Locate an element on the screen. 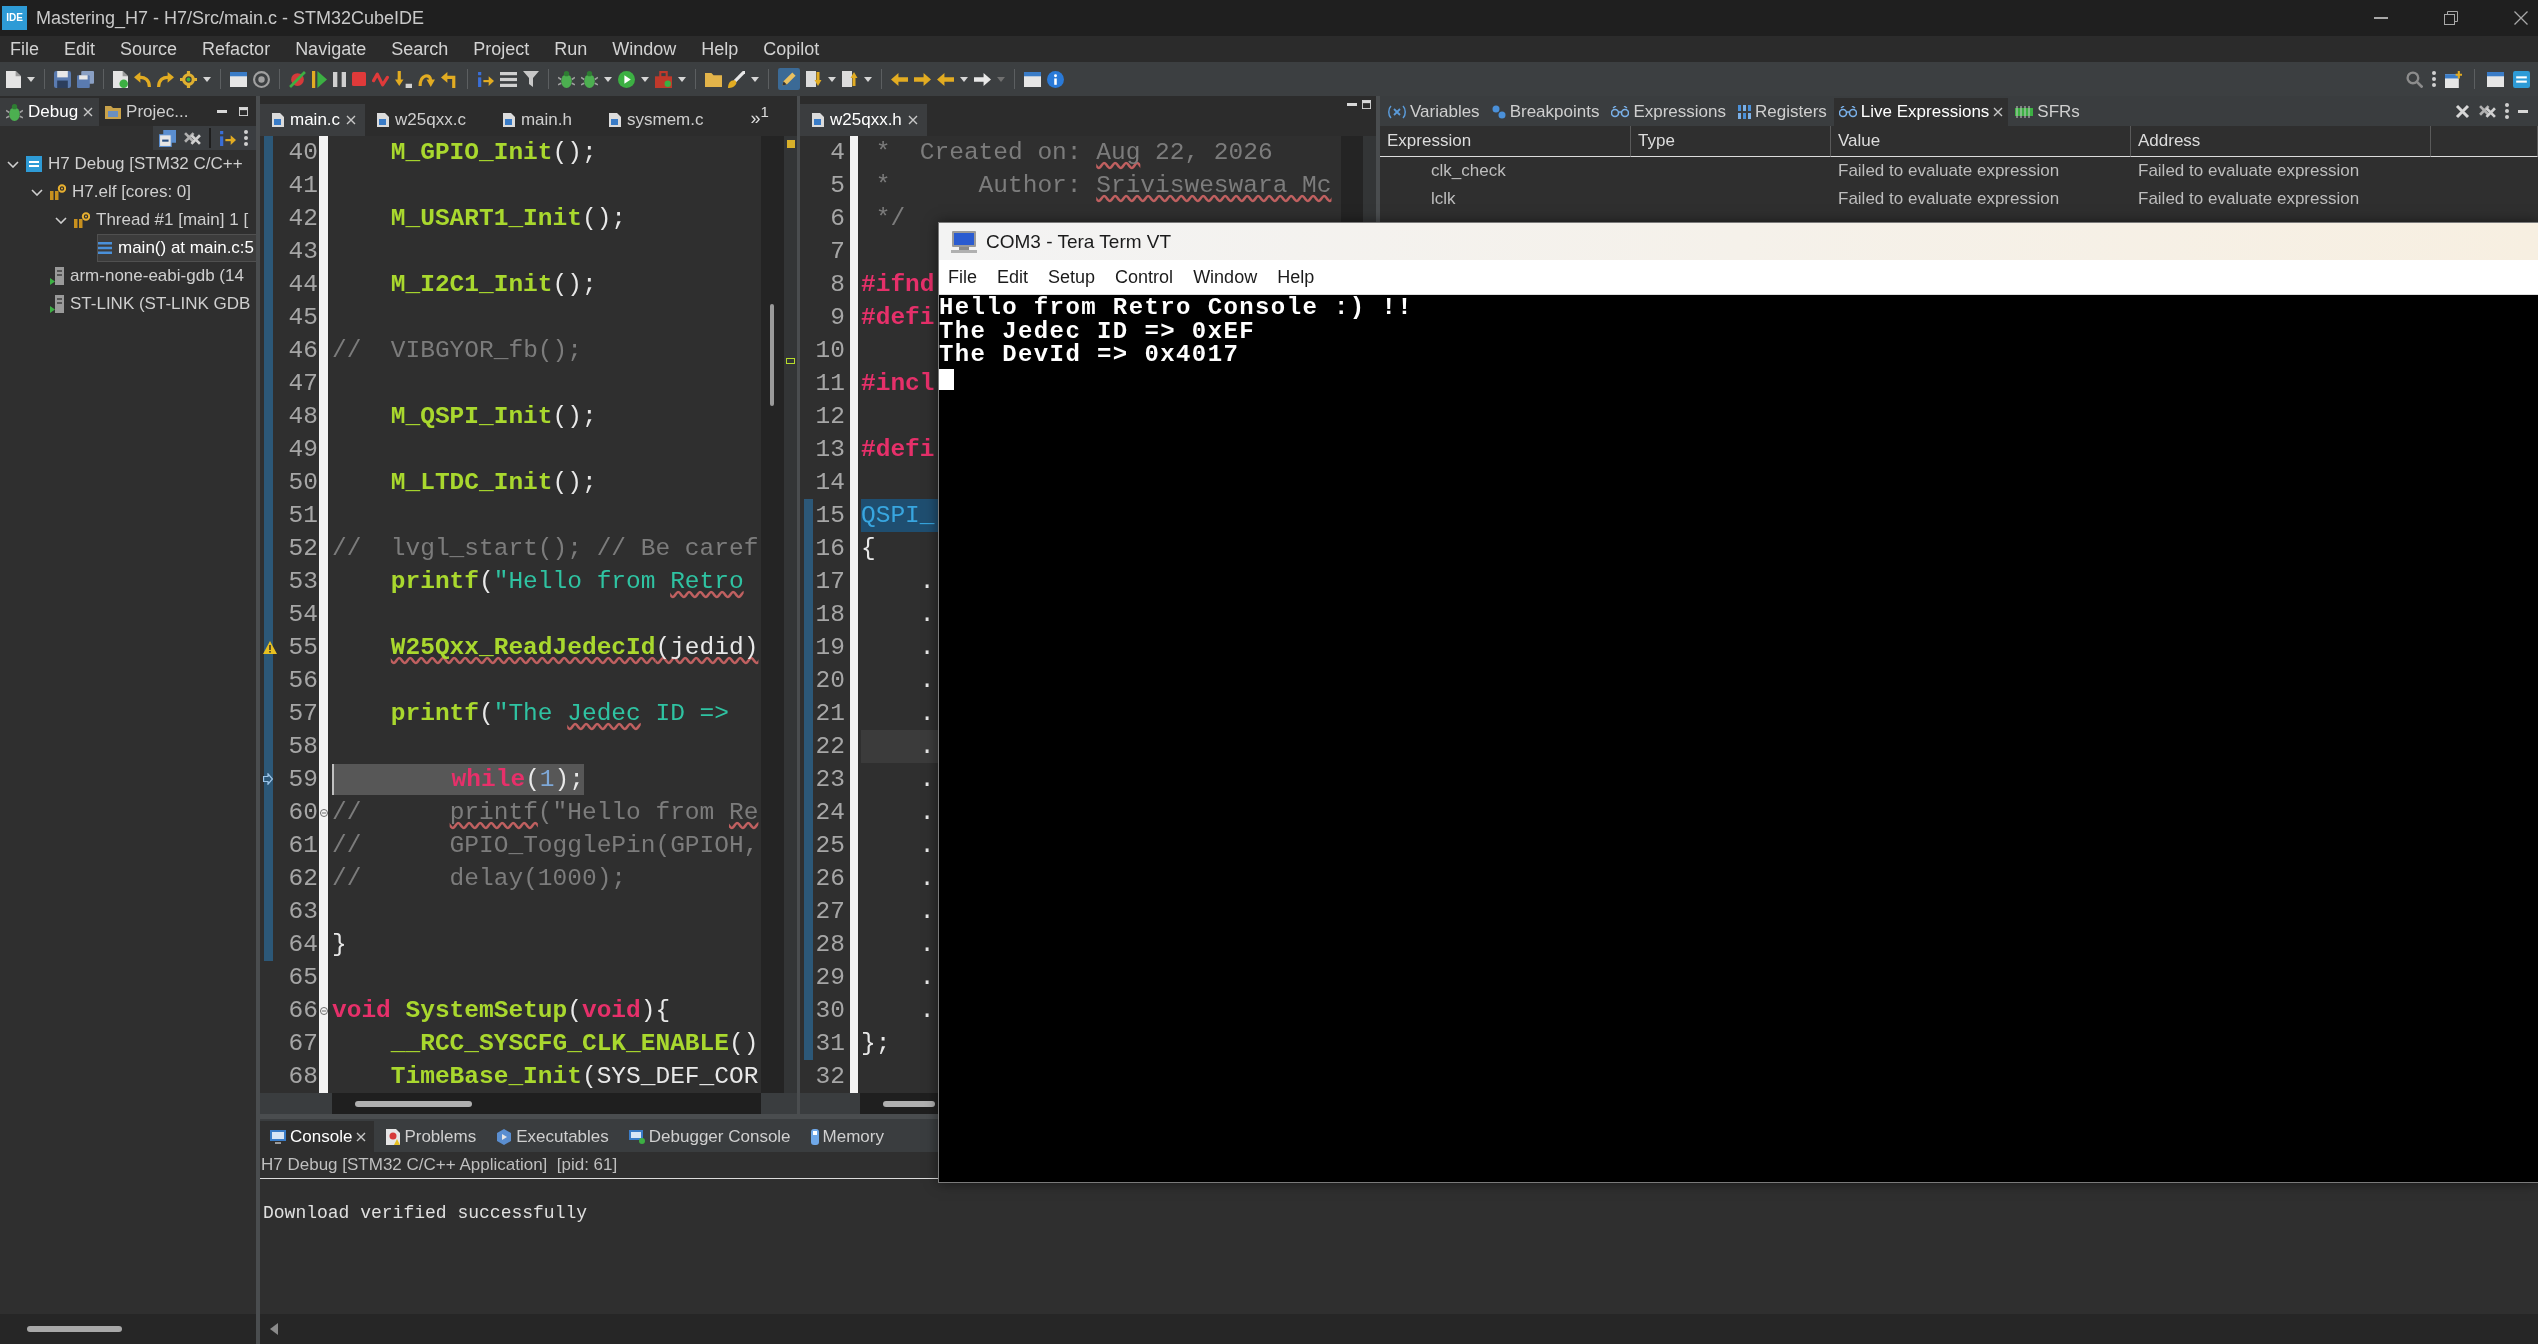 The width and height of the screenshot is (2538, 1344). page-arrow-up-icon is located at coordinates (850, 79).